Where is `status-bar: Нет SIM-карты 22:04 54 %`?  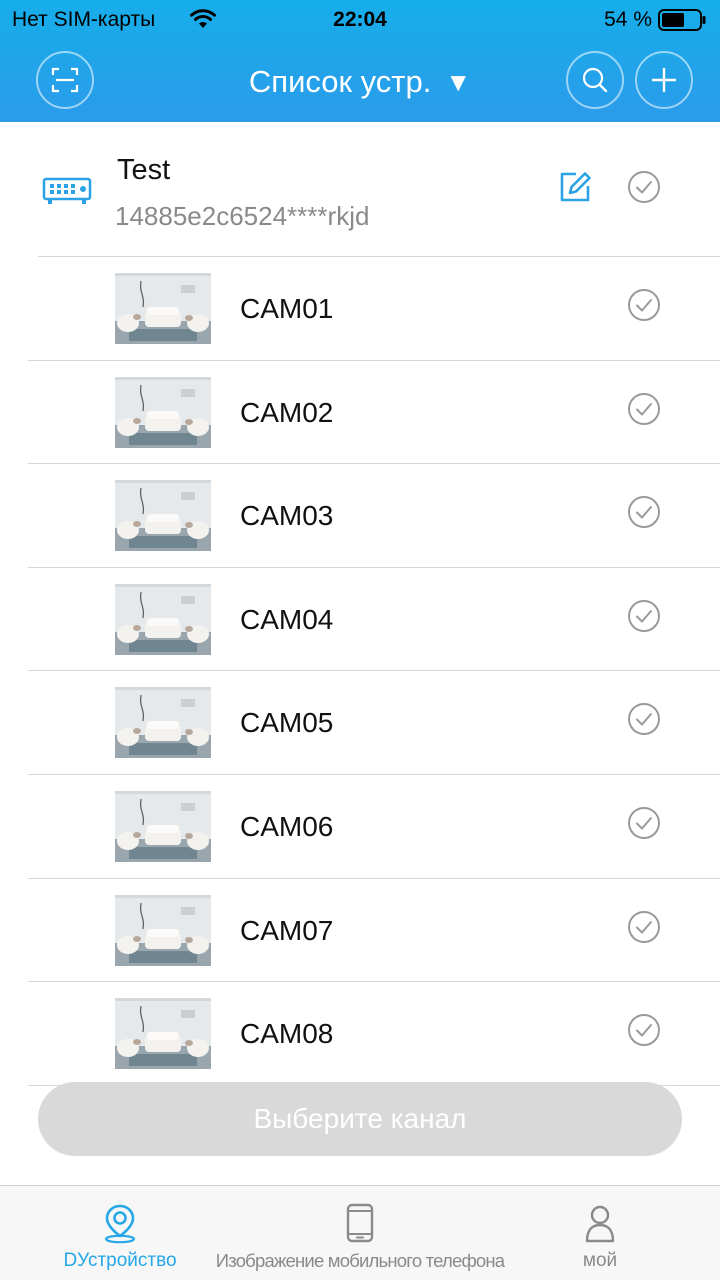
status-bar: Нет SIM-карты 22:04 54 % is located at coordinates (360, 20).